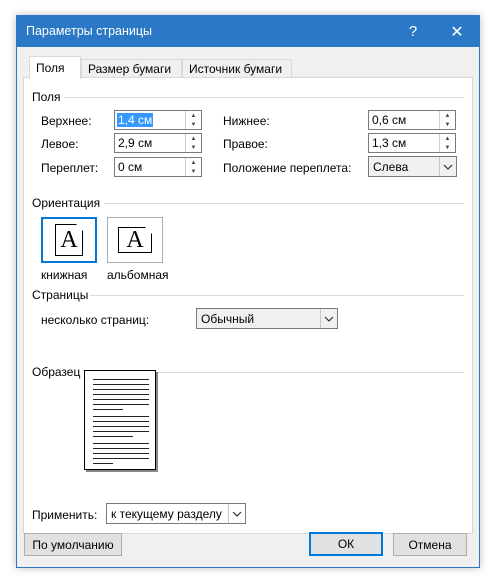  Describe the element at coordinates (166, 514) in the screenshot. I see `apply-to-value: к текущему разделу` at that location.